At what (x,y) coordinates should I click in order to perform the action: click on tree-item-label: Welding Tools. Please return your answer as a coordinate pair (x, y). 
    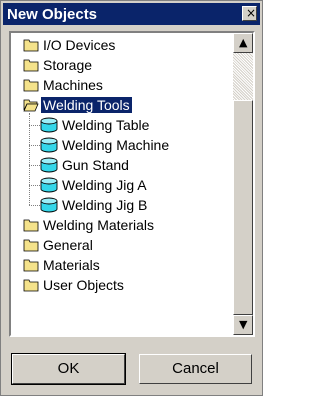
    Looking at the image, I should click on (86, 105).